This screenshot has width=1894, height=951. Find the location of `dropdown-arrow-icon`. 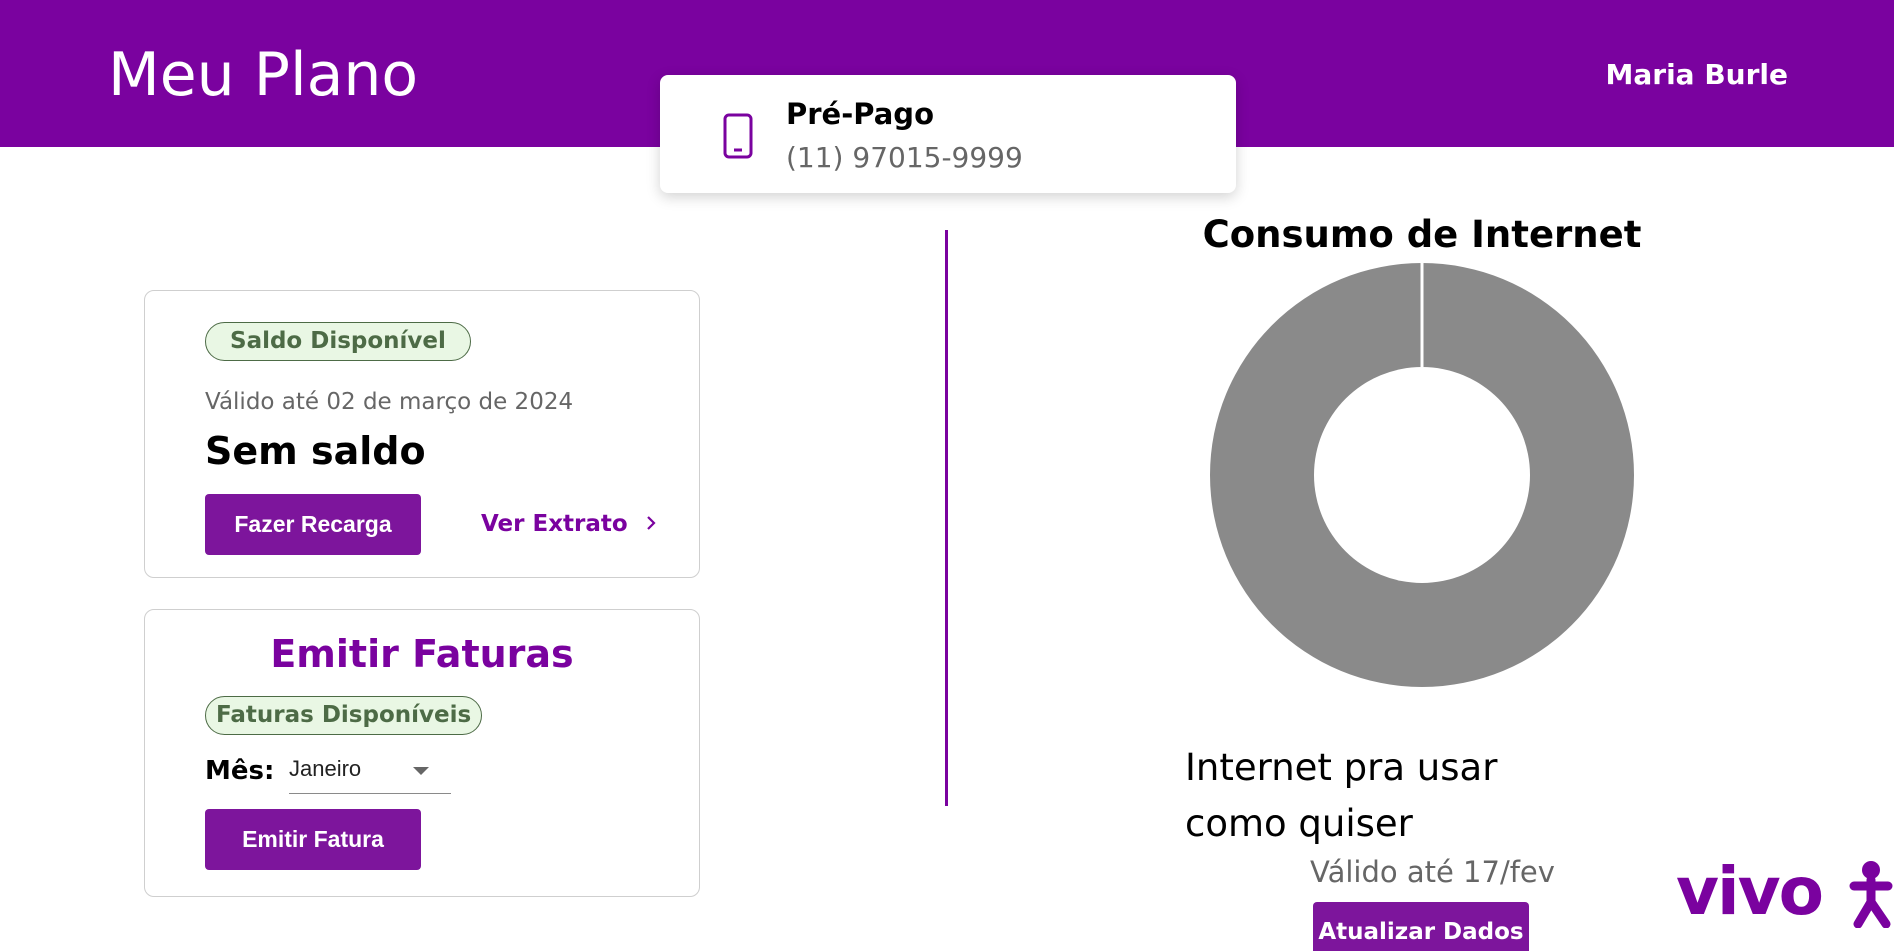

dropdown-arrow-icon is located at coordinates (421, 771).